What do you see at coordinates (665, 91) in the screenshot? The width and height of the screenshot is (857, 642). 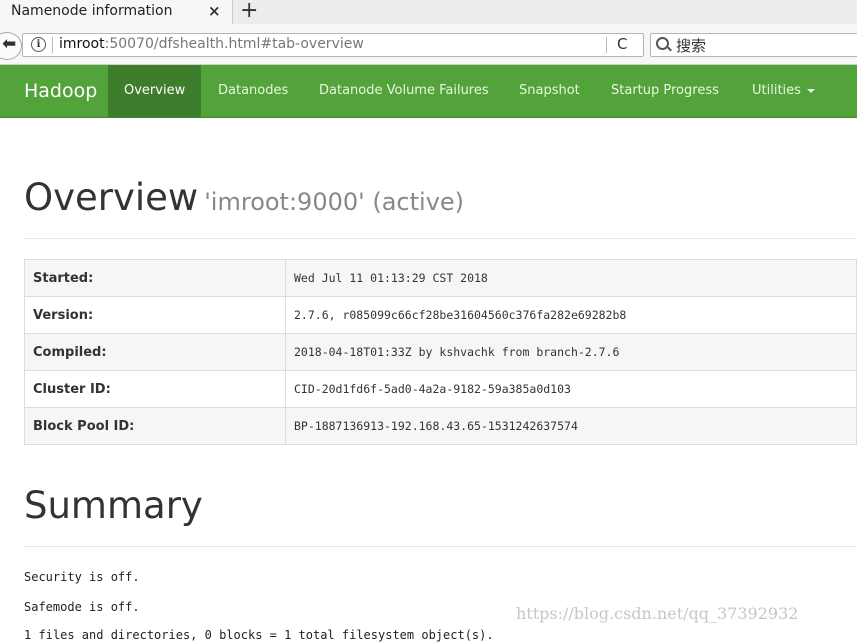 I see `nav-item-startup-progress: Startup Progress` at bounding box center [665, 91].